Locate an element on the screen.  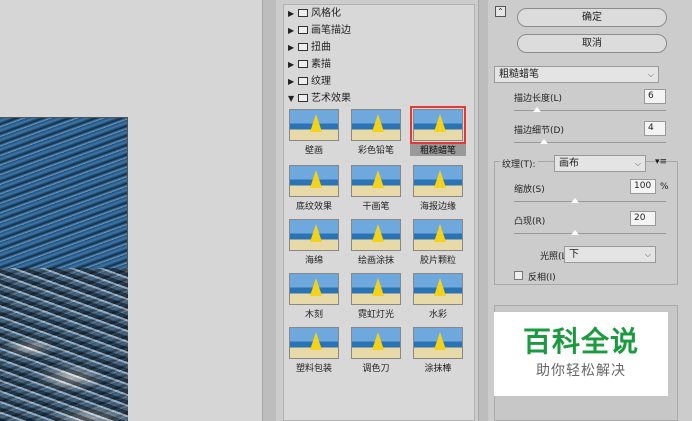
cancel-button: 取消 is located at coordinates (592, 43).